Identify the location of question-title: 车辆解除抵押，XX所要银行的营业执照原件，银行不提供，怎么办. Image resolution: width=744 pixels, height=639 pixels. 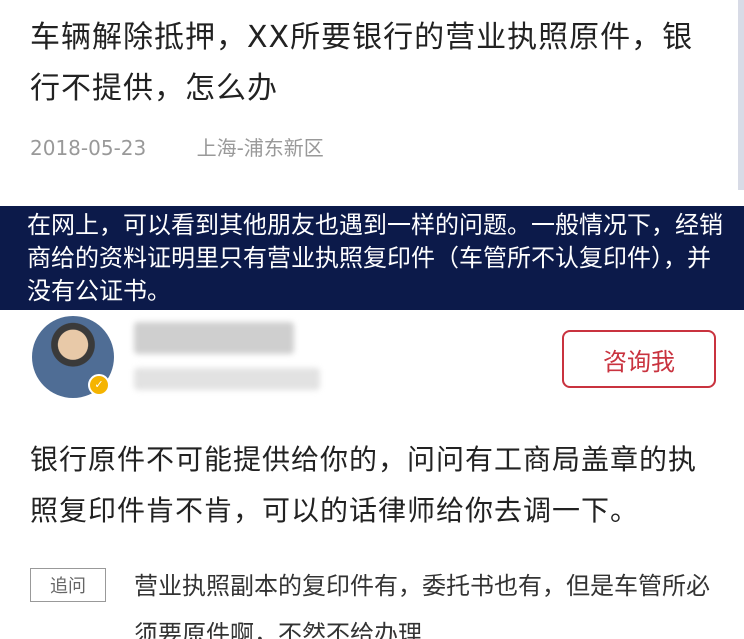
(362, 63).